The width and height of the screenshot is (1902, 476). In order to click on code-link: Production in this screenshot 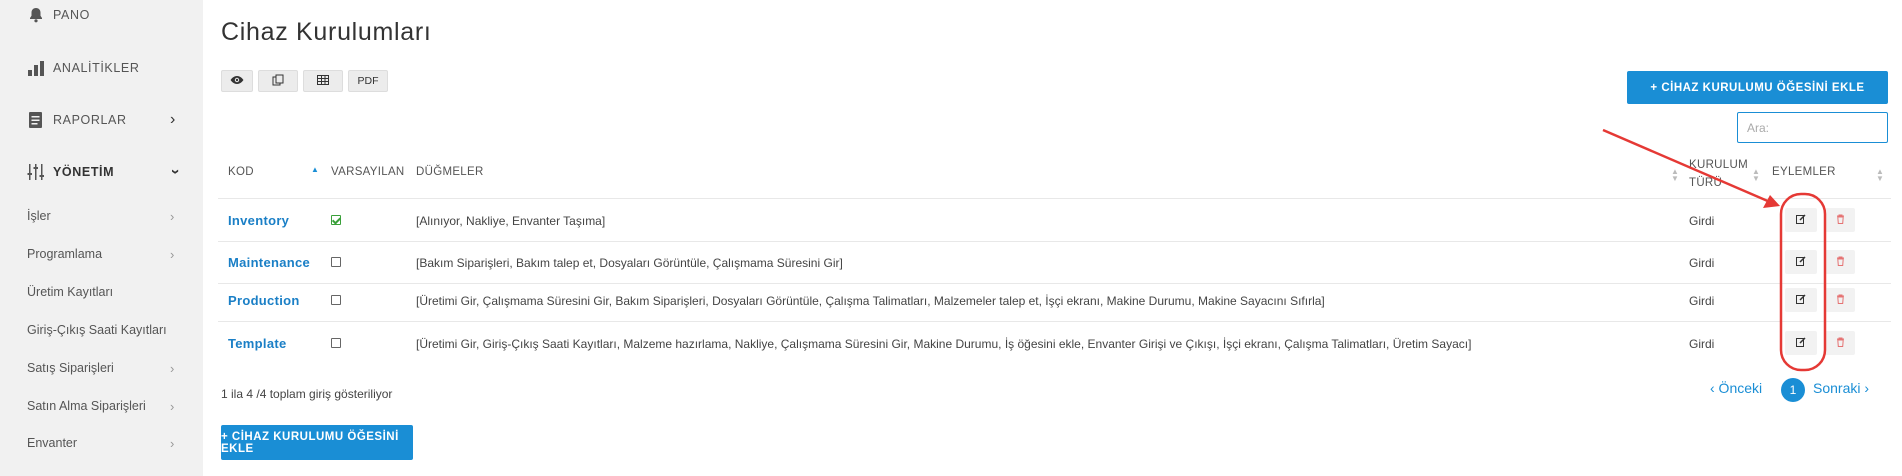, I will do `click(264, 300)`.